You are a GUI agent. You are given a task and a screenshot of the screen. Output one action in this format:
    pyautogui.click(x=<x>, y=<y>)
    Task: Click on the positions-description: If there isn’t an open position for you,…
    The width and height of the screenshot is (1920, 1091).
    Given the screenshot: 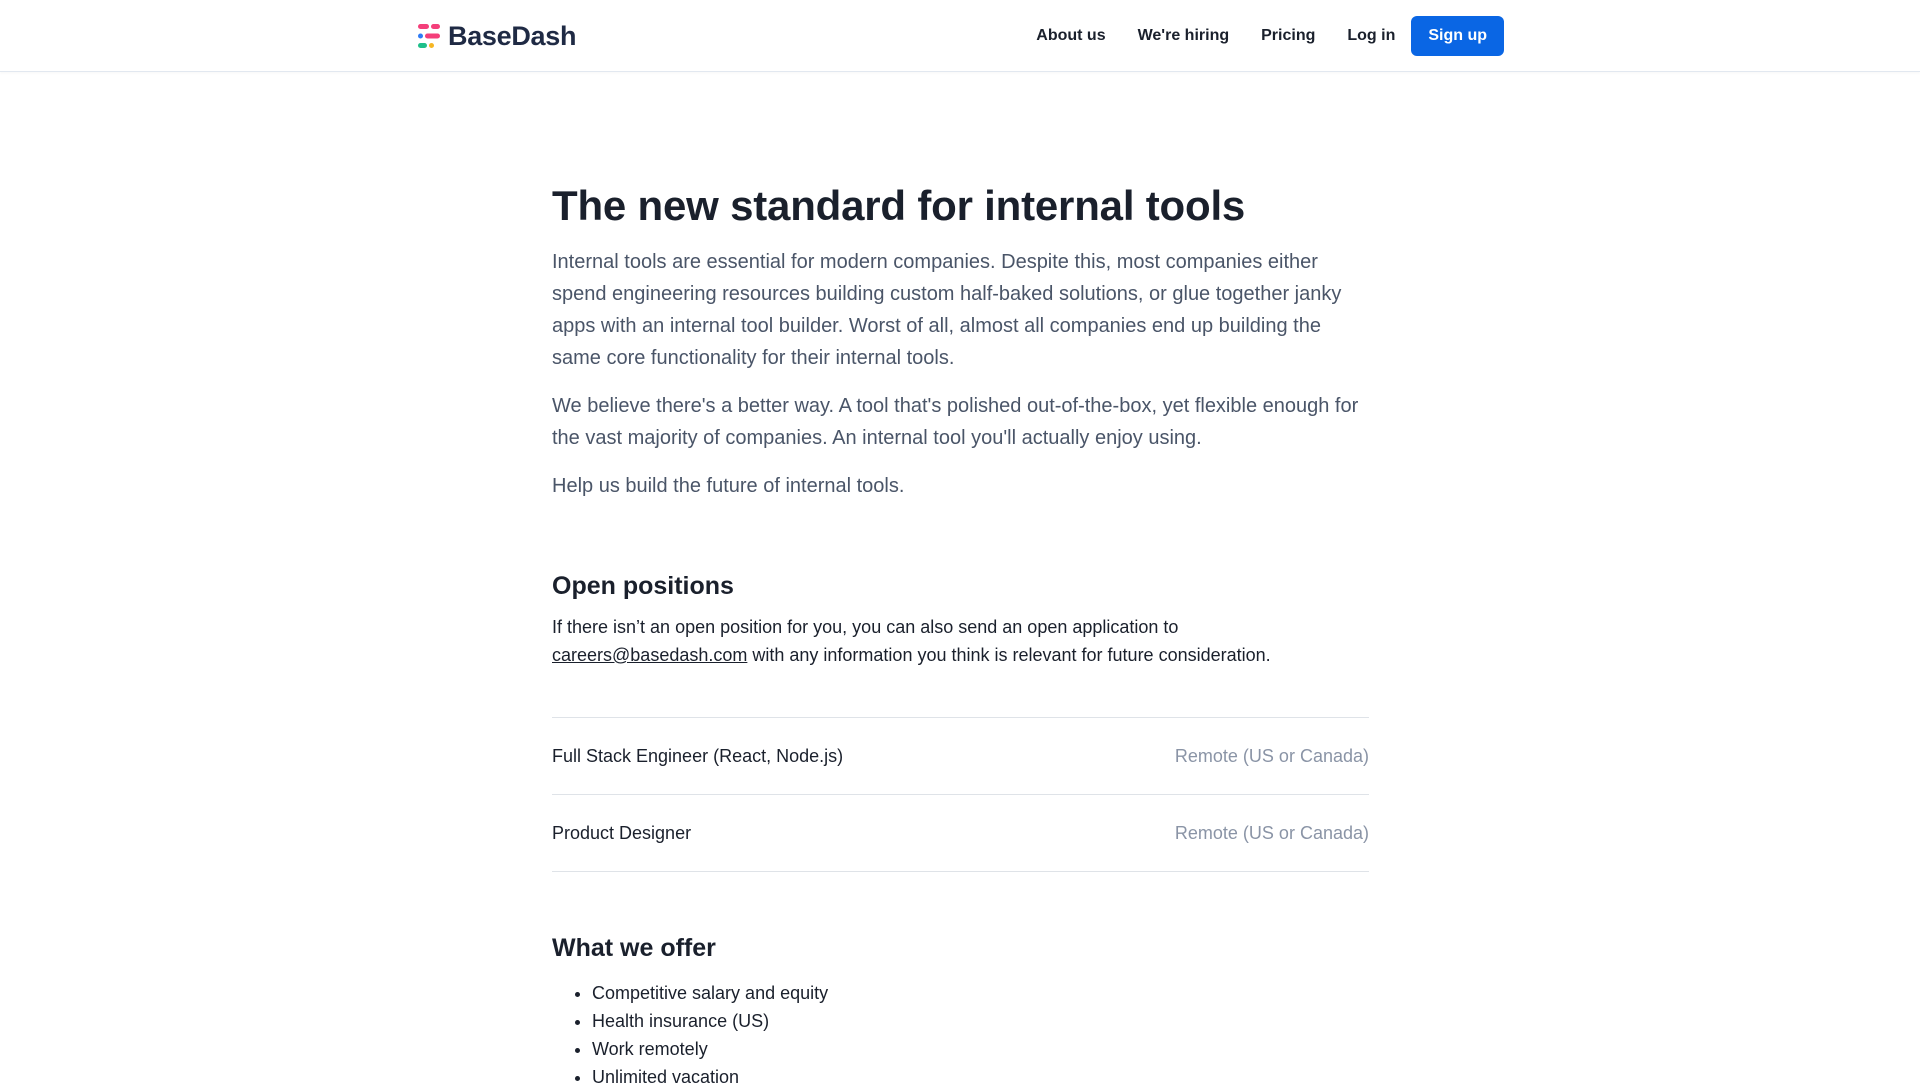 What is the action you would take?
    pyautogui.click(x=960, y=641)
    